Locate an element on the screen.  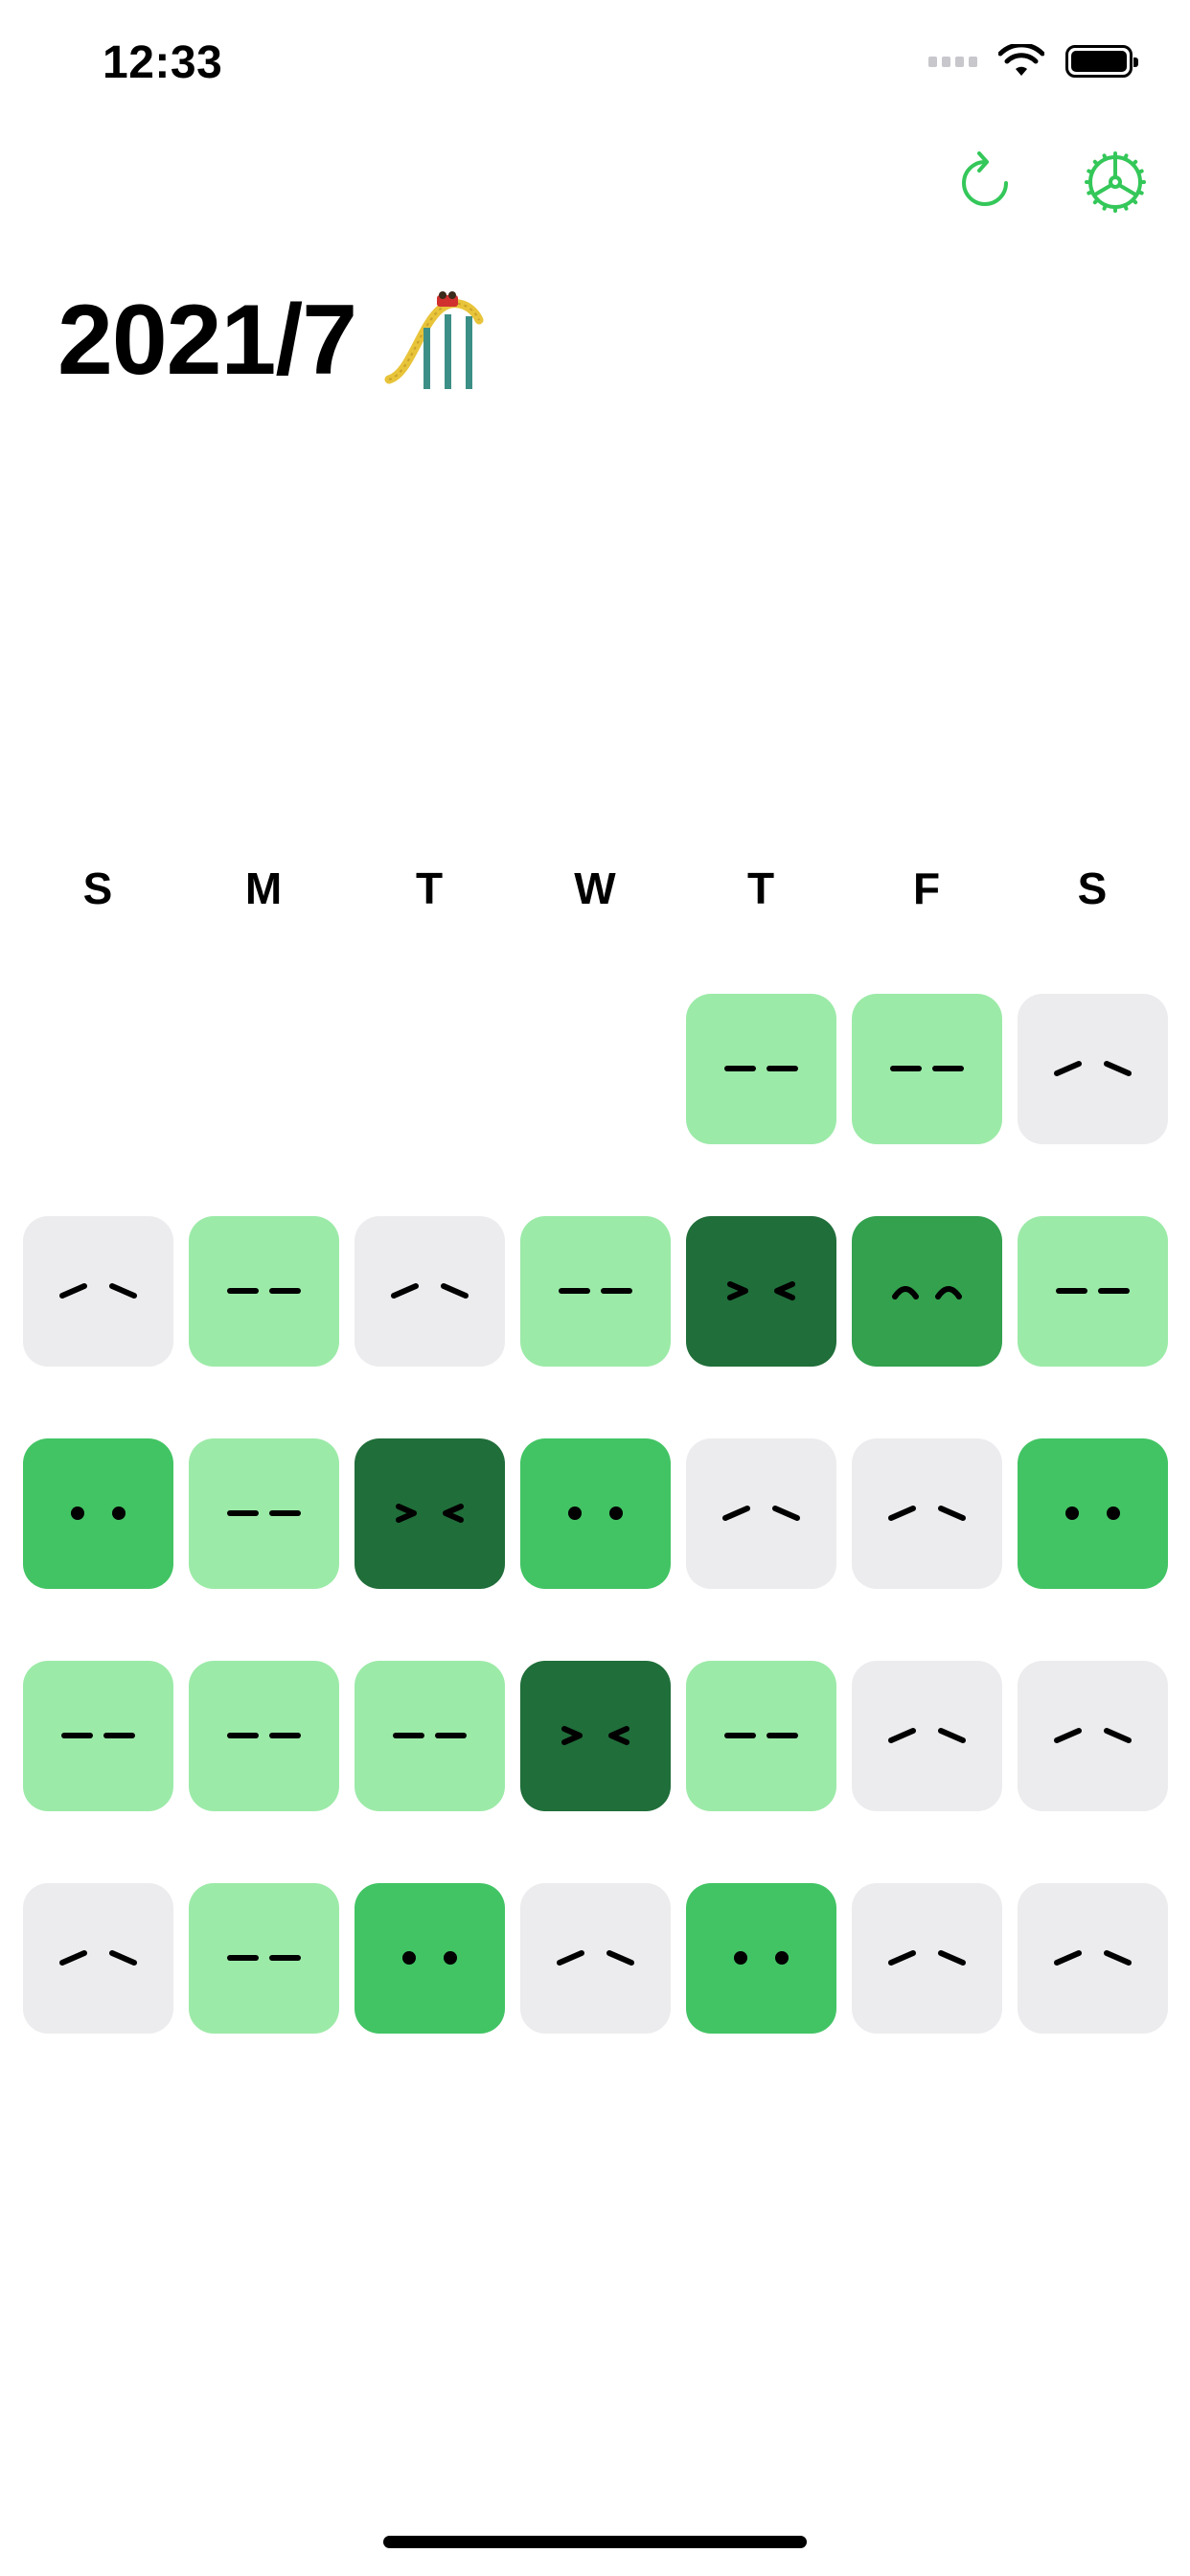
home-indicator is located at coordinates (595, 2542).